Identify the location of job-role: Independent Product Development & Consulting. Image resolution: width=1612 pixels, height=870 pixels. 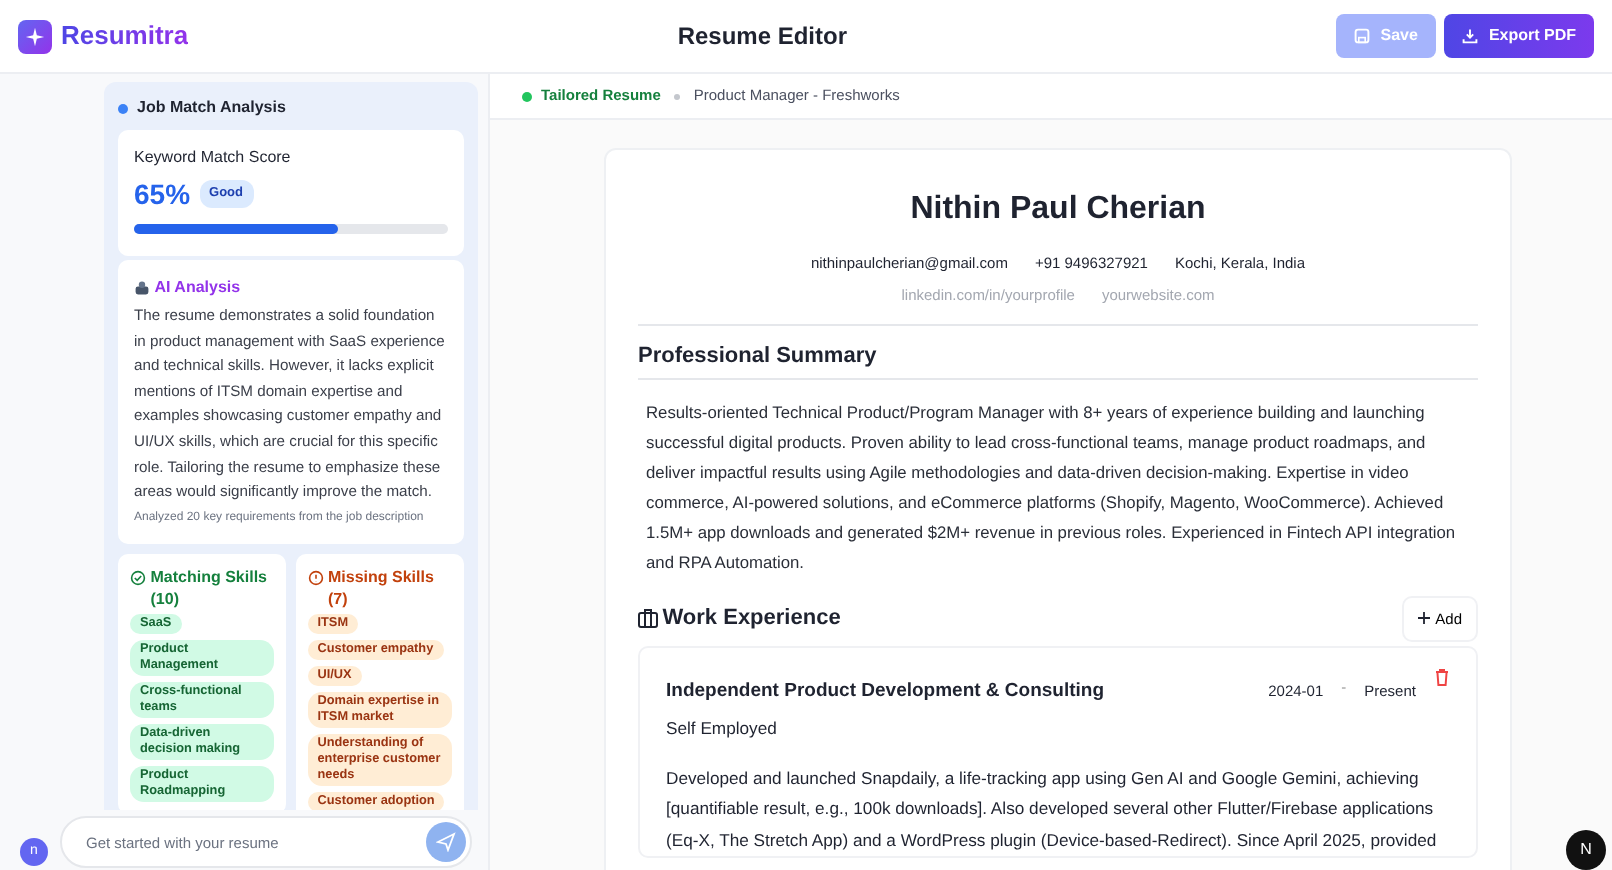
(886, 691).